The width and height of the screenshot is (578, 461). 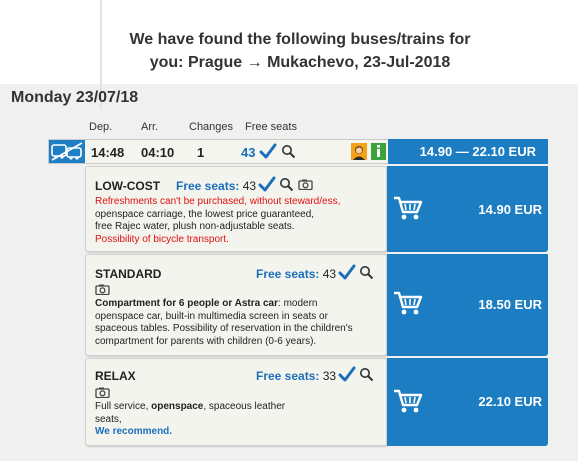 I want to click on arr-time: 04:10, so click(x=158, y=152).